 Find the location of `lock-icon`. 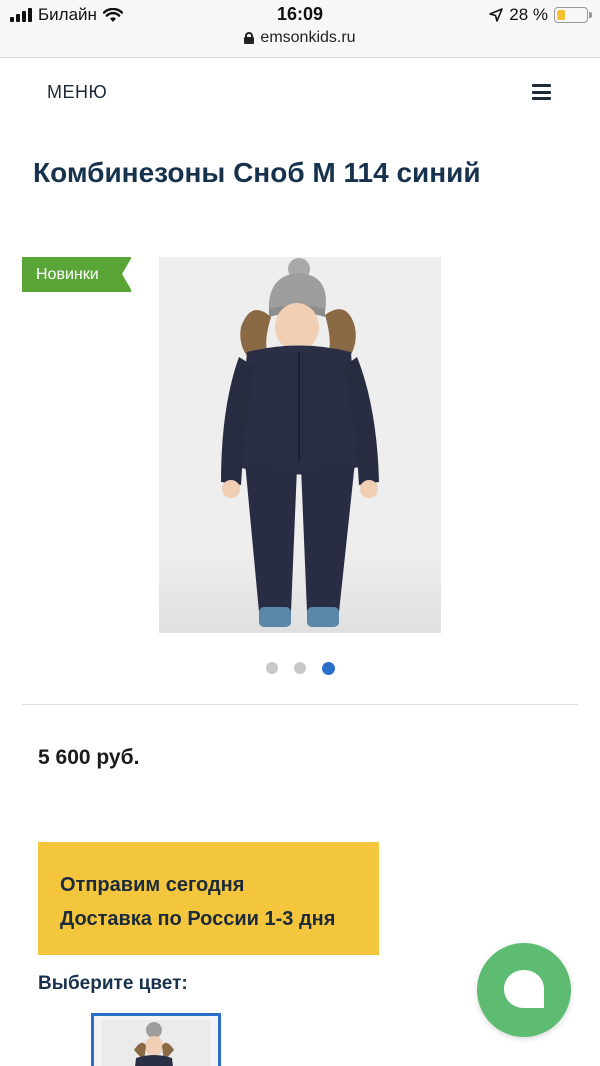

lock-icon is located at coordinates (249, 38).